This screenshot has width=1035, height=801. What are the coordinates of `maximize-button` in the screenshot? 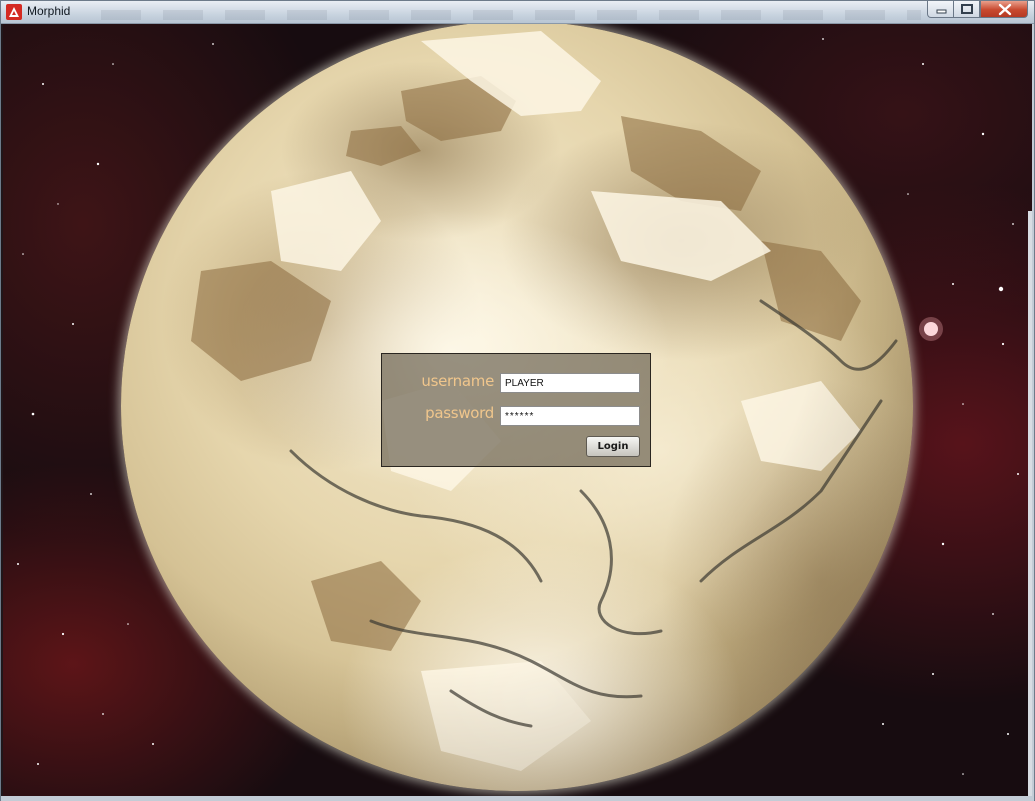 It's located at (967, 9).